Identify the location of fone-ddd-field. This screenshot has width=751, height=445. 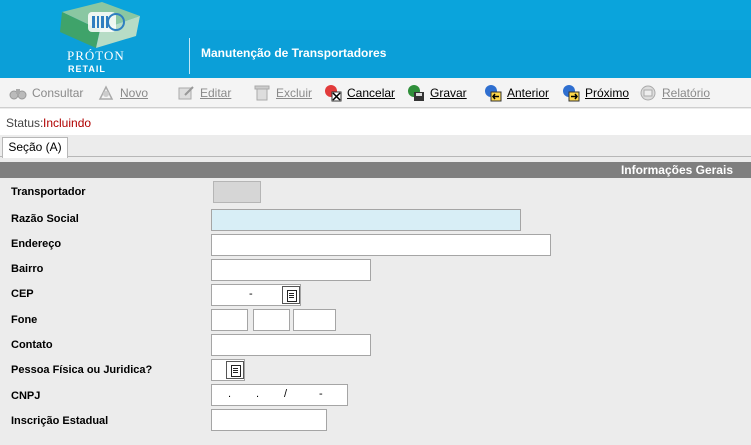
(229, 320).